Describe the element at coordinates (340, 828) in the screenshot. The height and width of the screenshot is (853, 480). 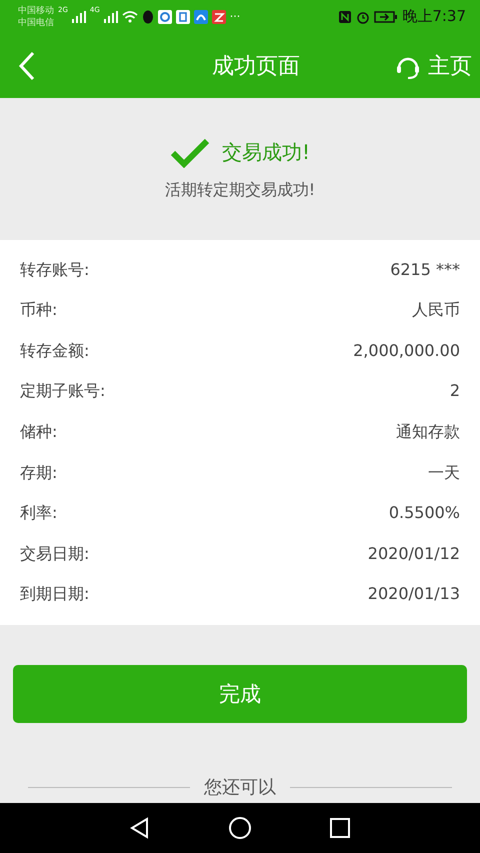
I see `recent-apps-icon` at that location.